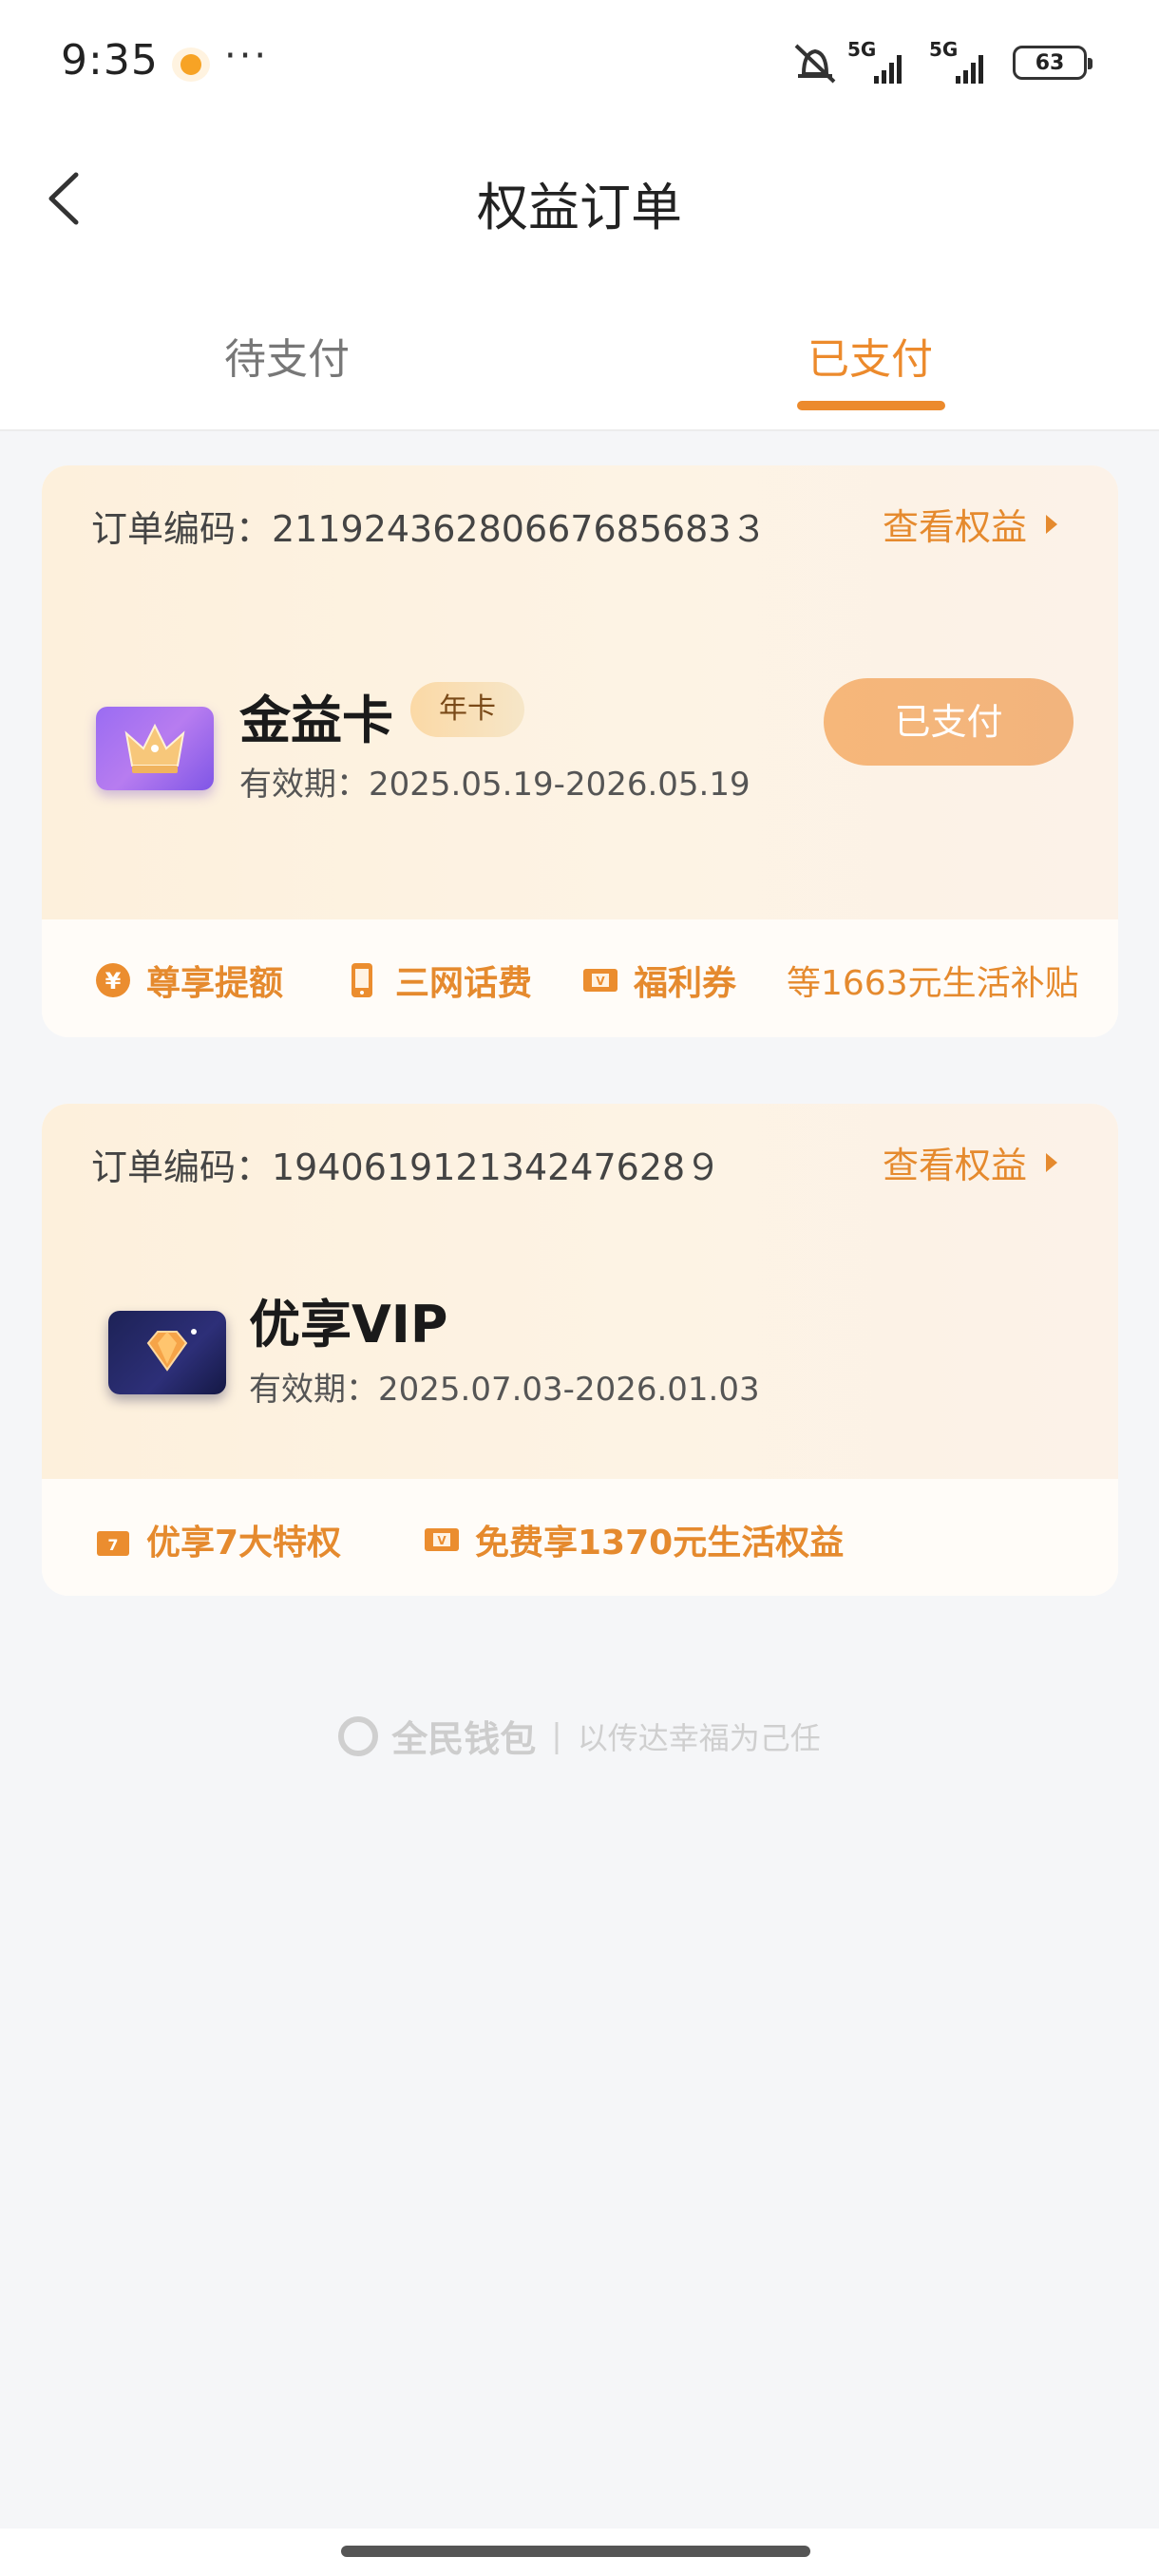 The height and width of the screenshot is (2576, 1159). What do you see at coordinates (188, 980) in the screenshot?
I see `benefit-item: ¥ 尊享提额` at bounding box center [188, 980].